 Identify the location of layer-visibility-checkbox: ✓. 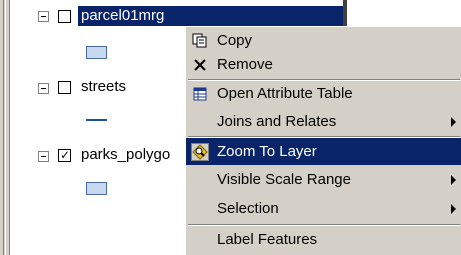
(64, 155).